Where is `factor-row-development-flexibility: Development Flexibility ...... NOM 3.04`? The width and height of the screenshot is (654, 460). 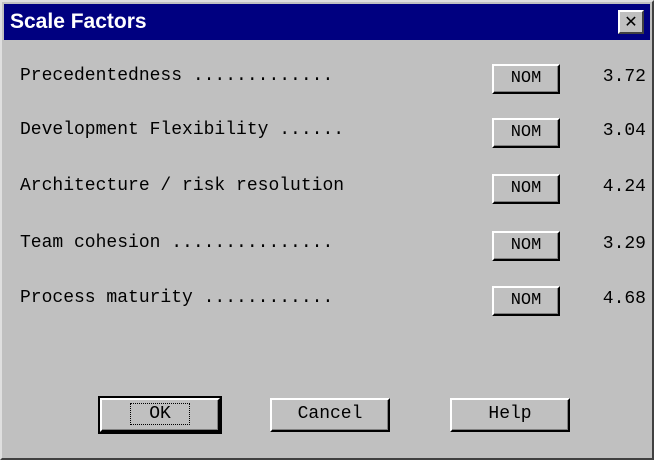 factor-row-development-flexibility: Development Flexibility ...... NOM 3.04 is located at coordinates (335, 133).